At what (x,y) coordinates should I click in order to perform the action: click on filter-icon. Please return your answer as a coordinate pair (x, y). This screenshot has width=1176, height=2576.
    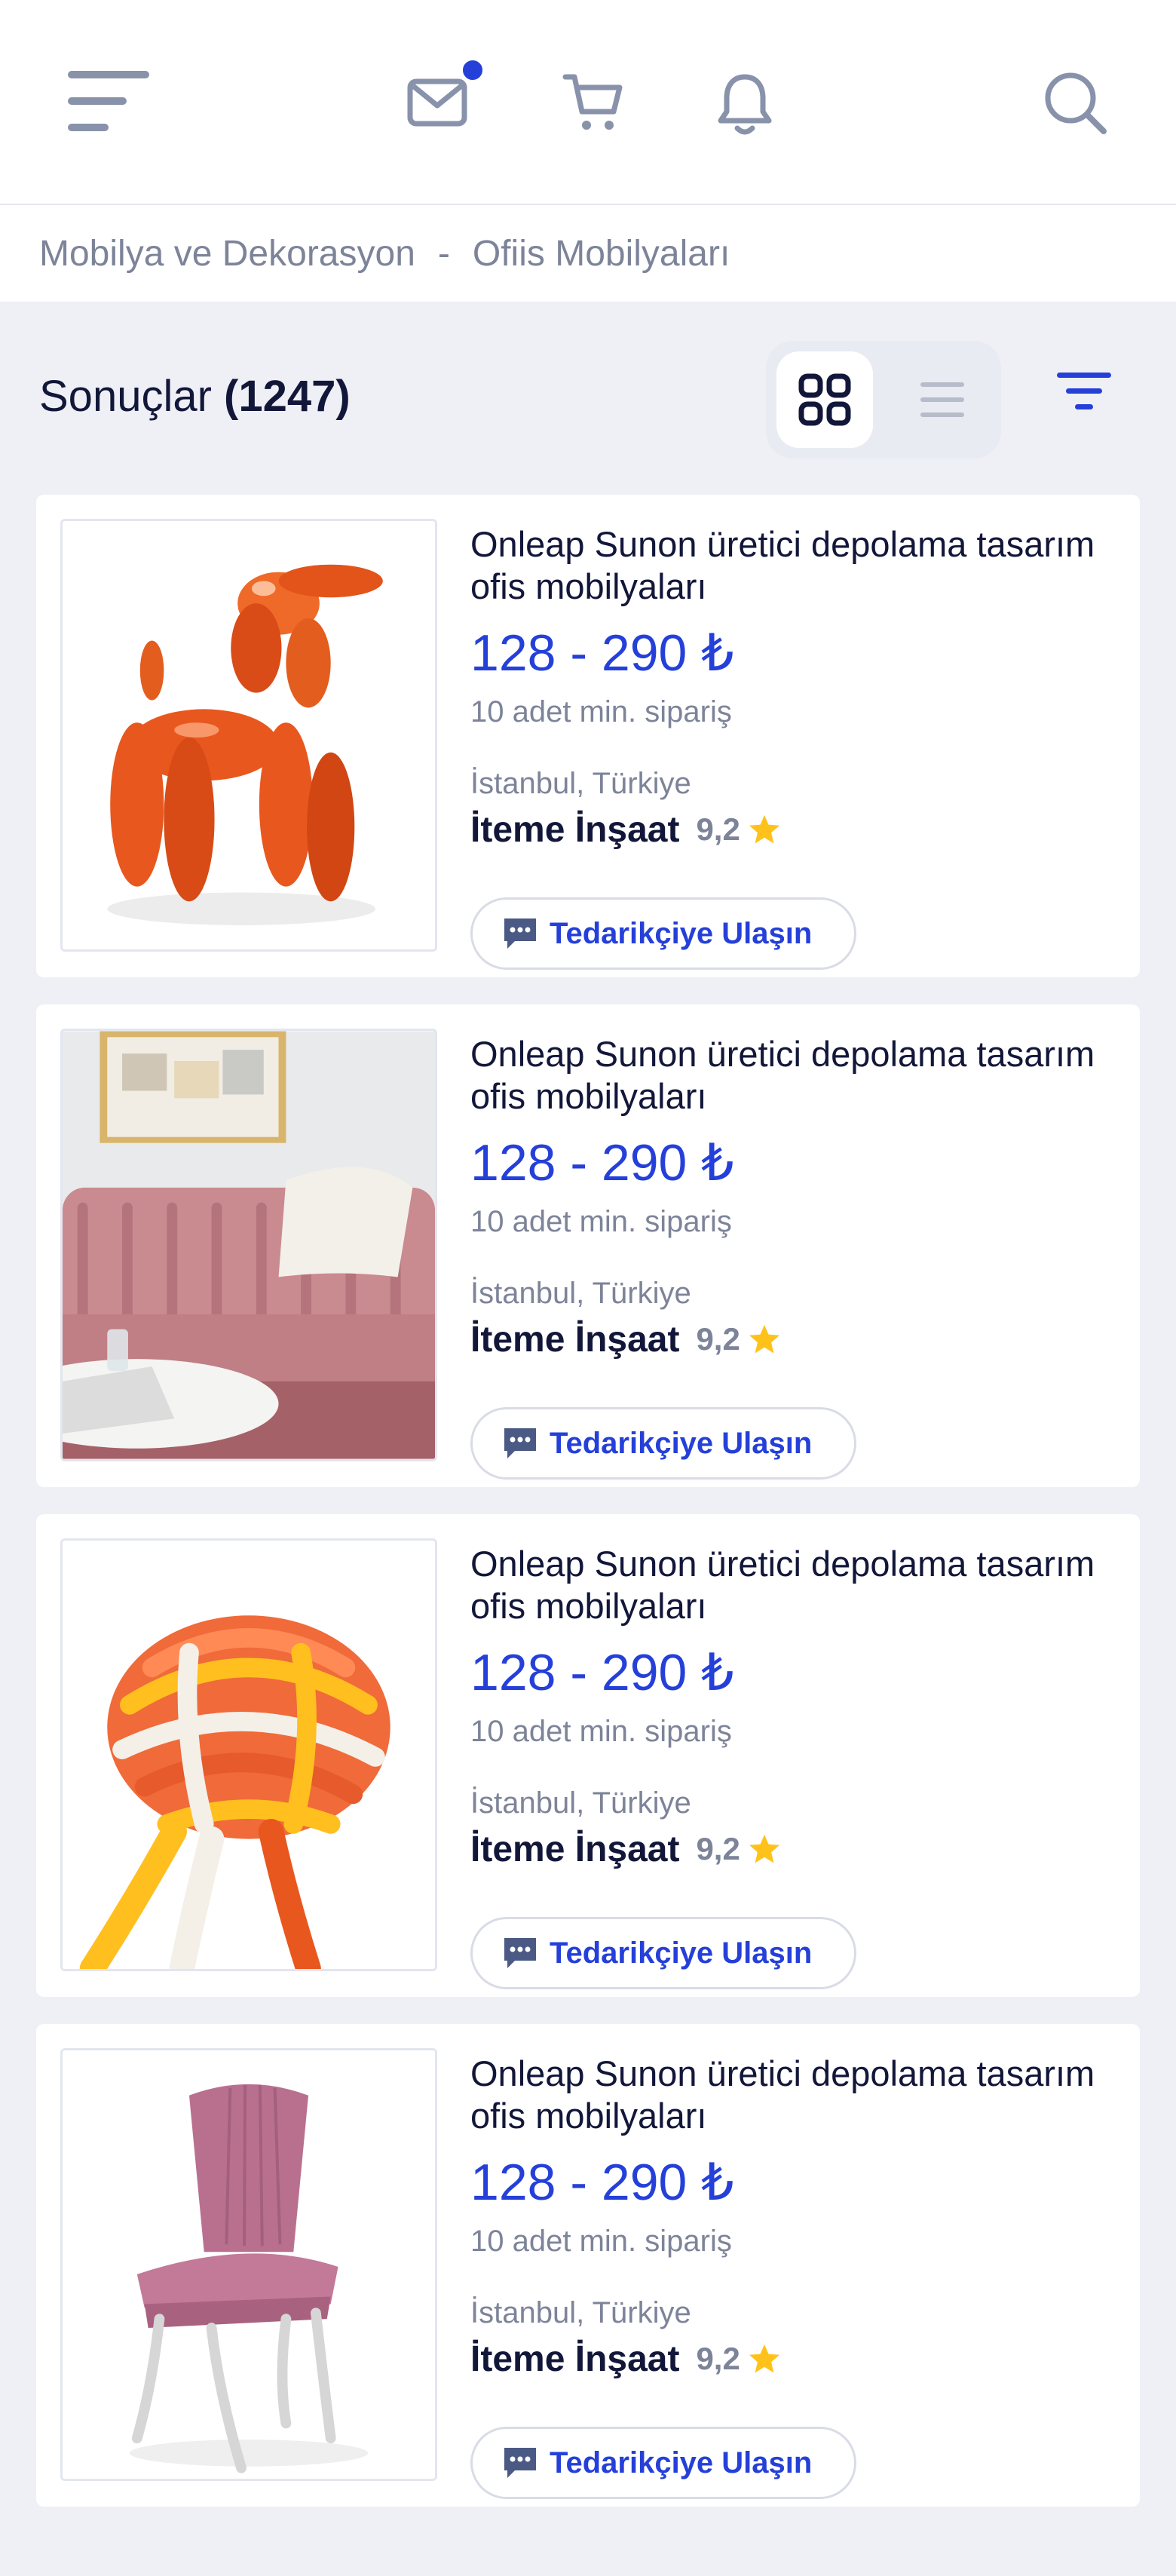
    Looking at the image, I should click on (1084, 391).